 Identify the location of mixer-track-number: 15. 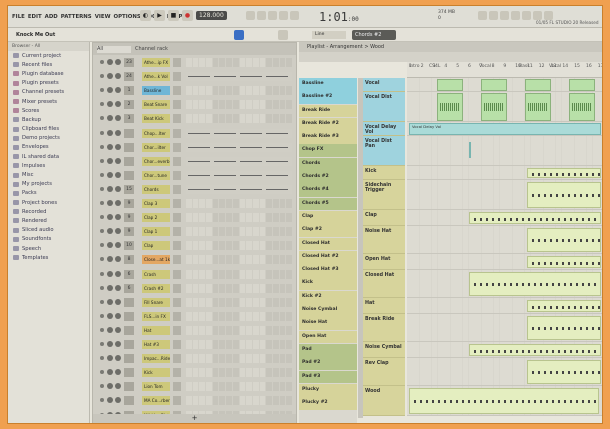
(129, 189).